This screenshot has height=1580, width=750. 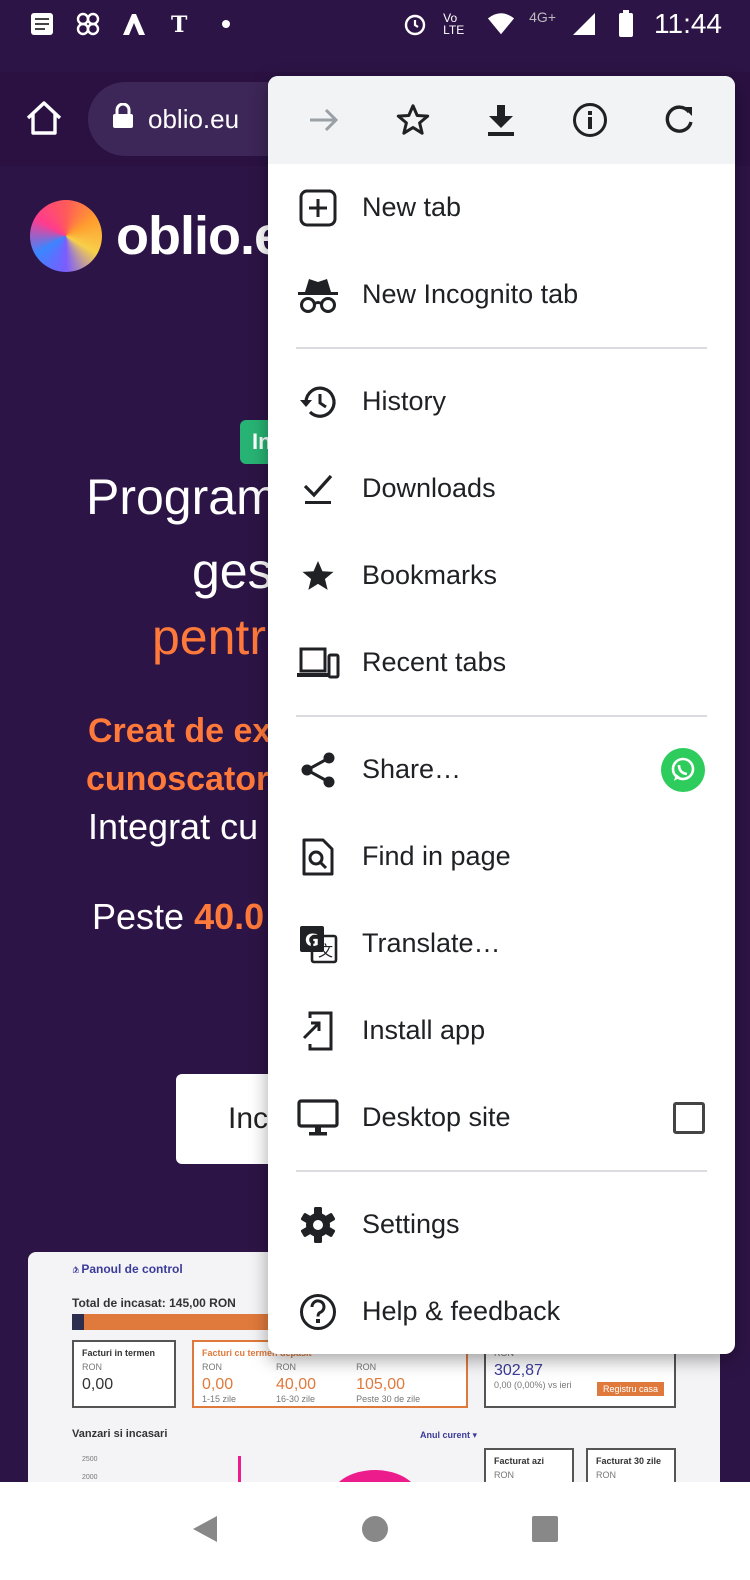 I want to click on axis-tick-2000: 2000, so click(x=90, y=1477).